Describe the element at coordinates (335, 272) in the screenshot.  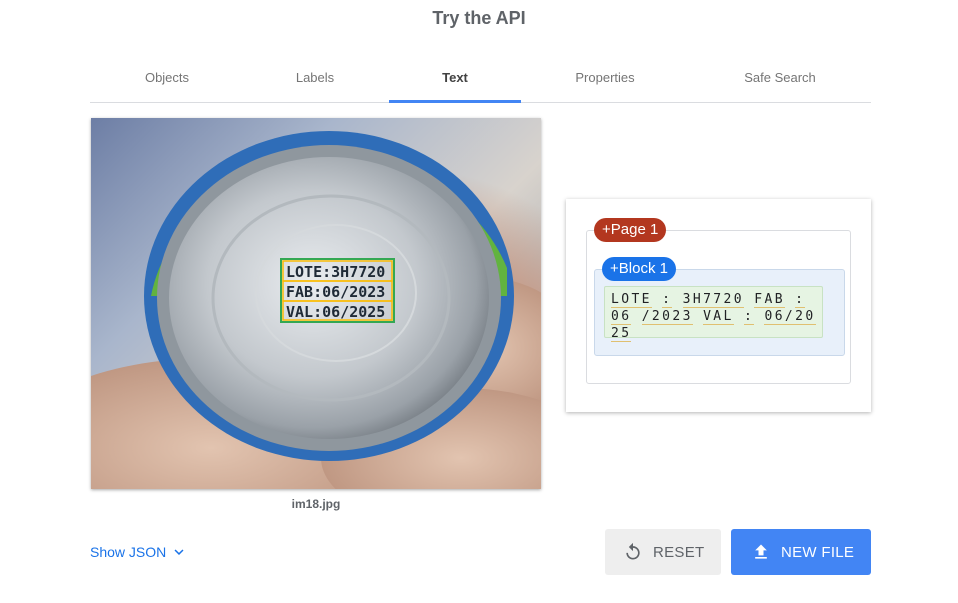
I see `detected-line-1: LOTE:3H7720` at that location.